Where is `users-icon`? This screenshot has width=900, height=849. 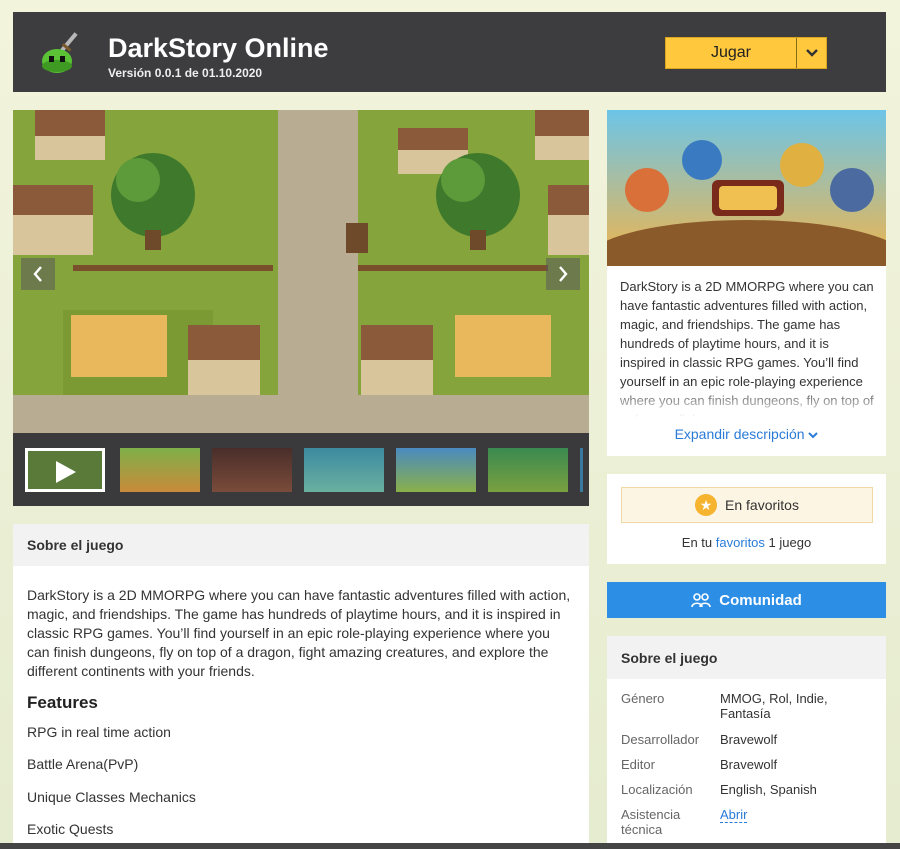 users-icon is located at coordinates (701, 600).